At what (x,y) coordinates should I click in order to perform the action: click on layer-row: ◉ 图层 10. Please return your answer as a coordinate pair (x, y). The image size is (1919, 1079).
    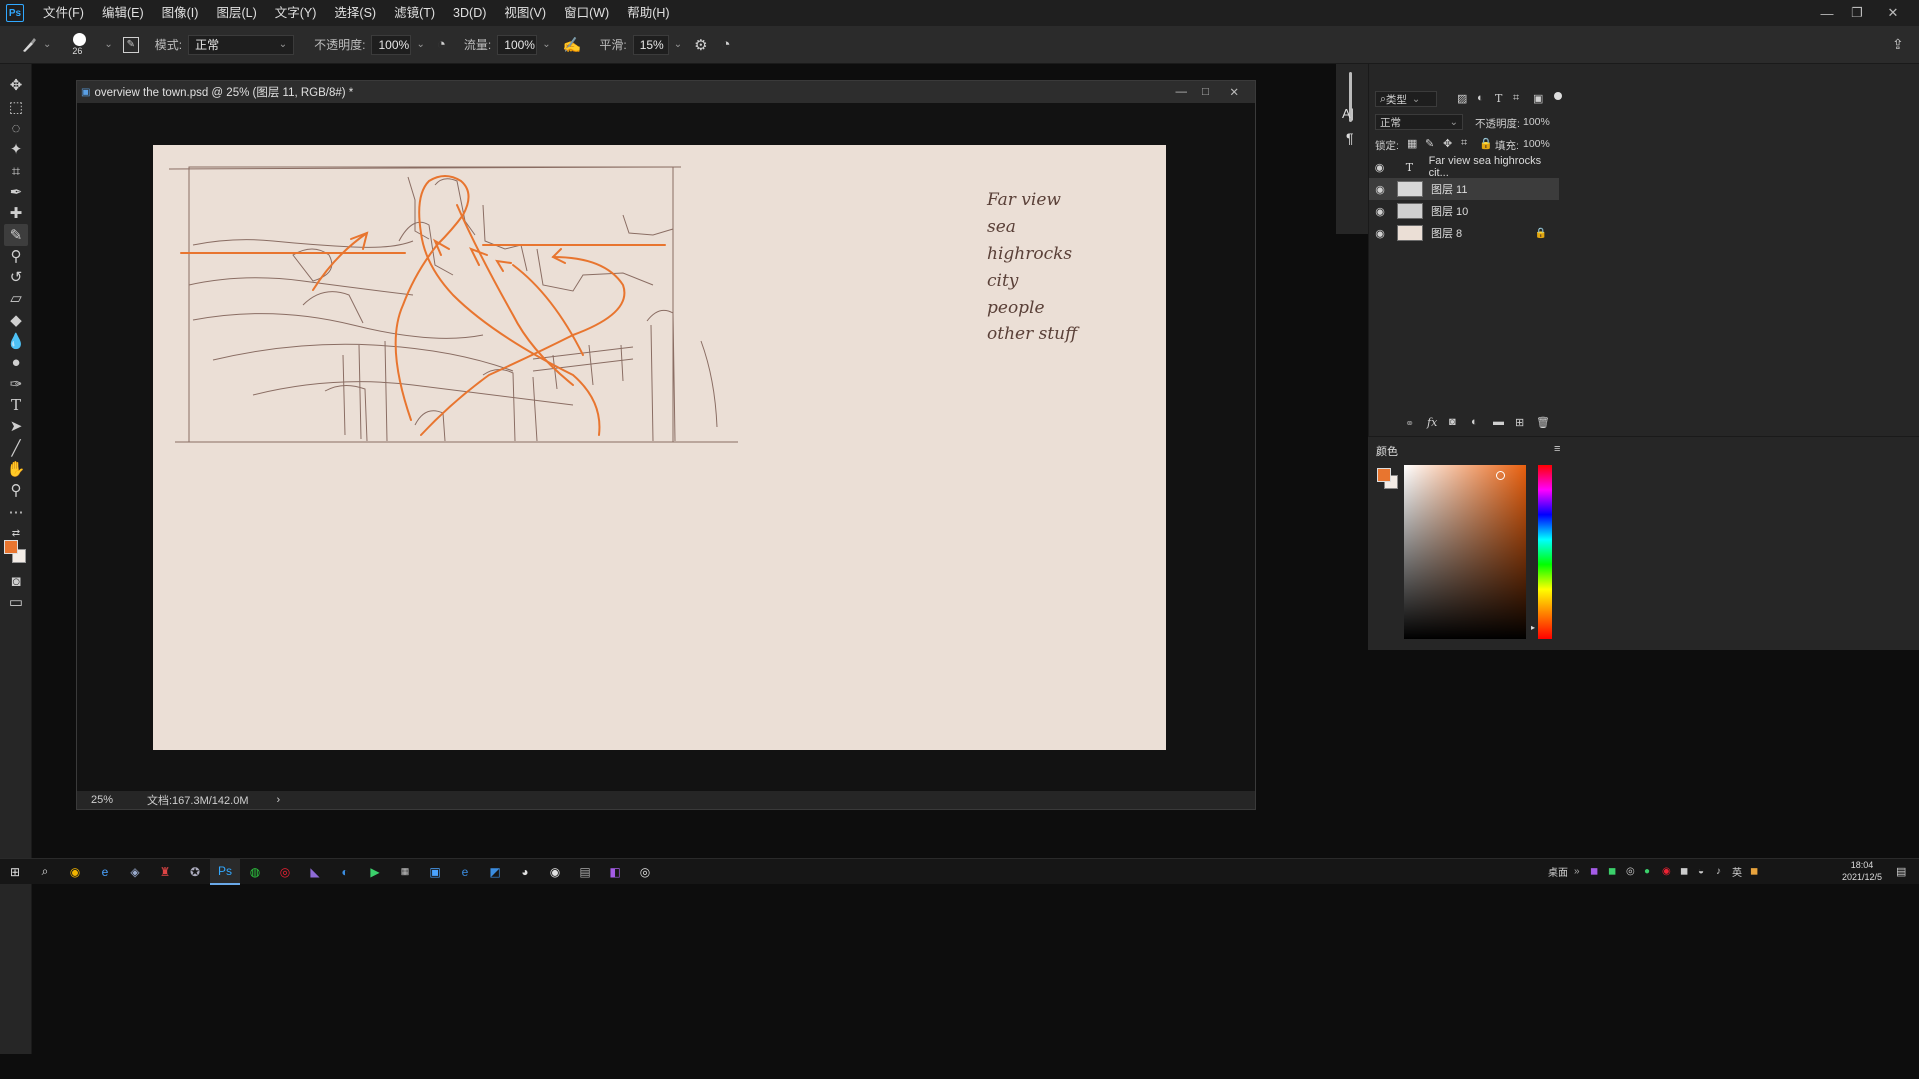
    Looking at the image, I should click on (1464, 211).